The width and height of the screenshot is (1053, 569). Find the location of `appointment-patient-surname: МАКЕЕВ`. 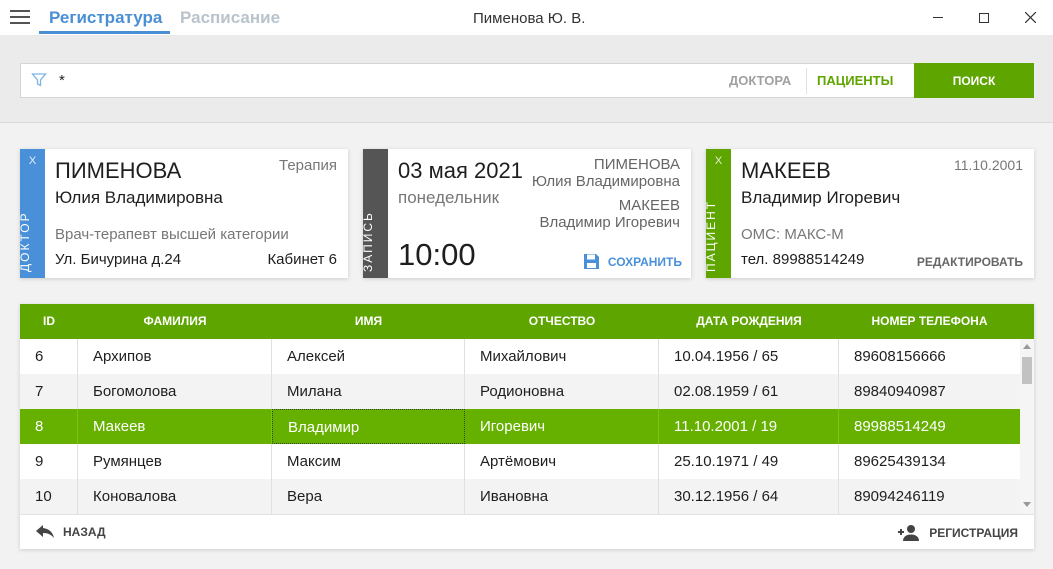

appointment-patient-surname: МАКЕЕВ is located at coordinates (649, 205).